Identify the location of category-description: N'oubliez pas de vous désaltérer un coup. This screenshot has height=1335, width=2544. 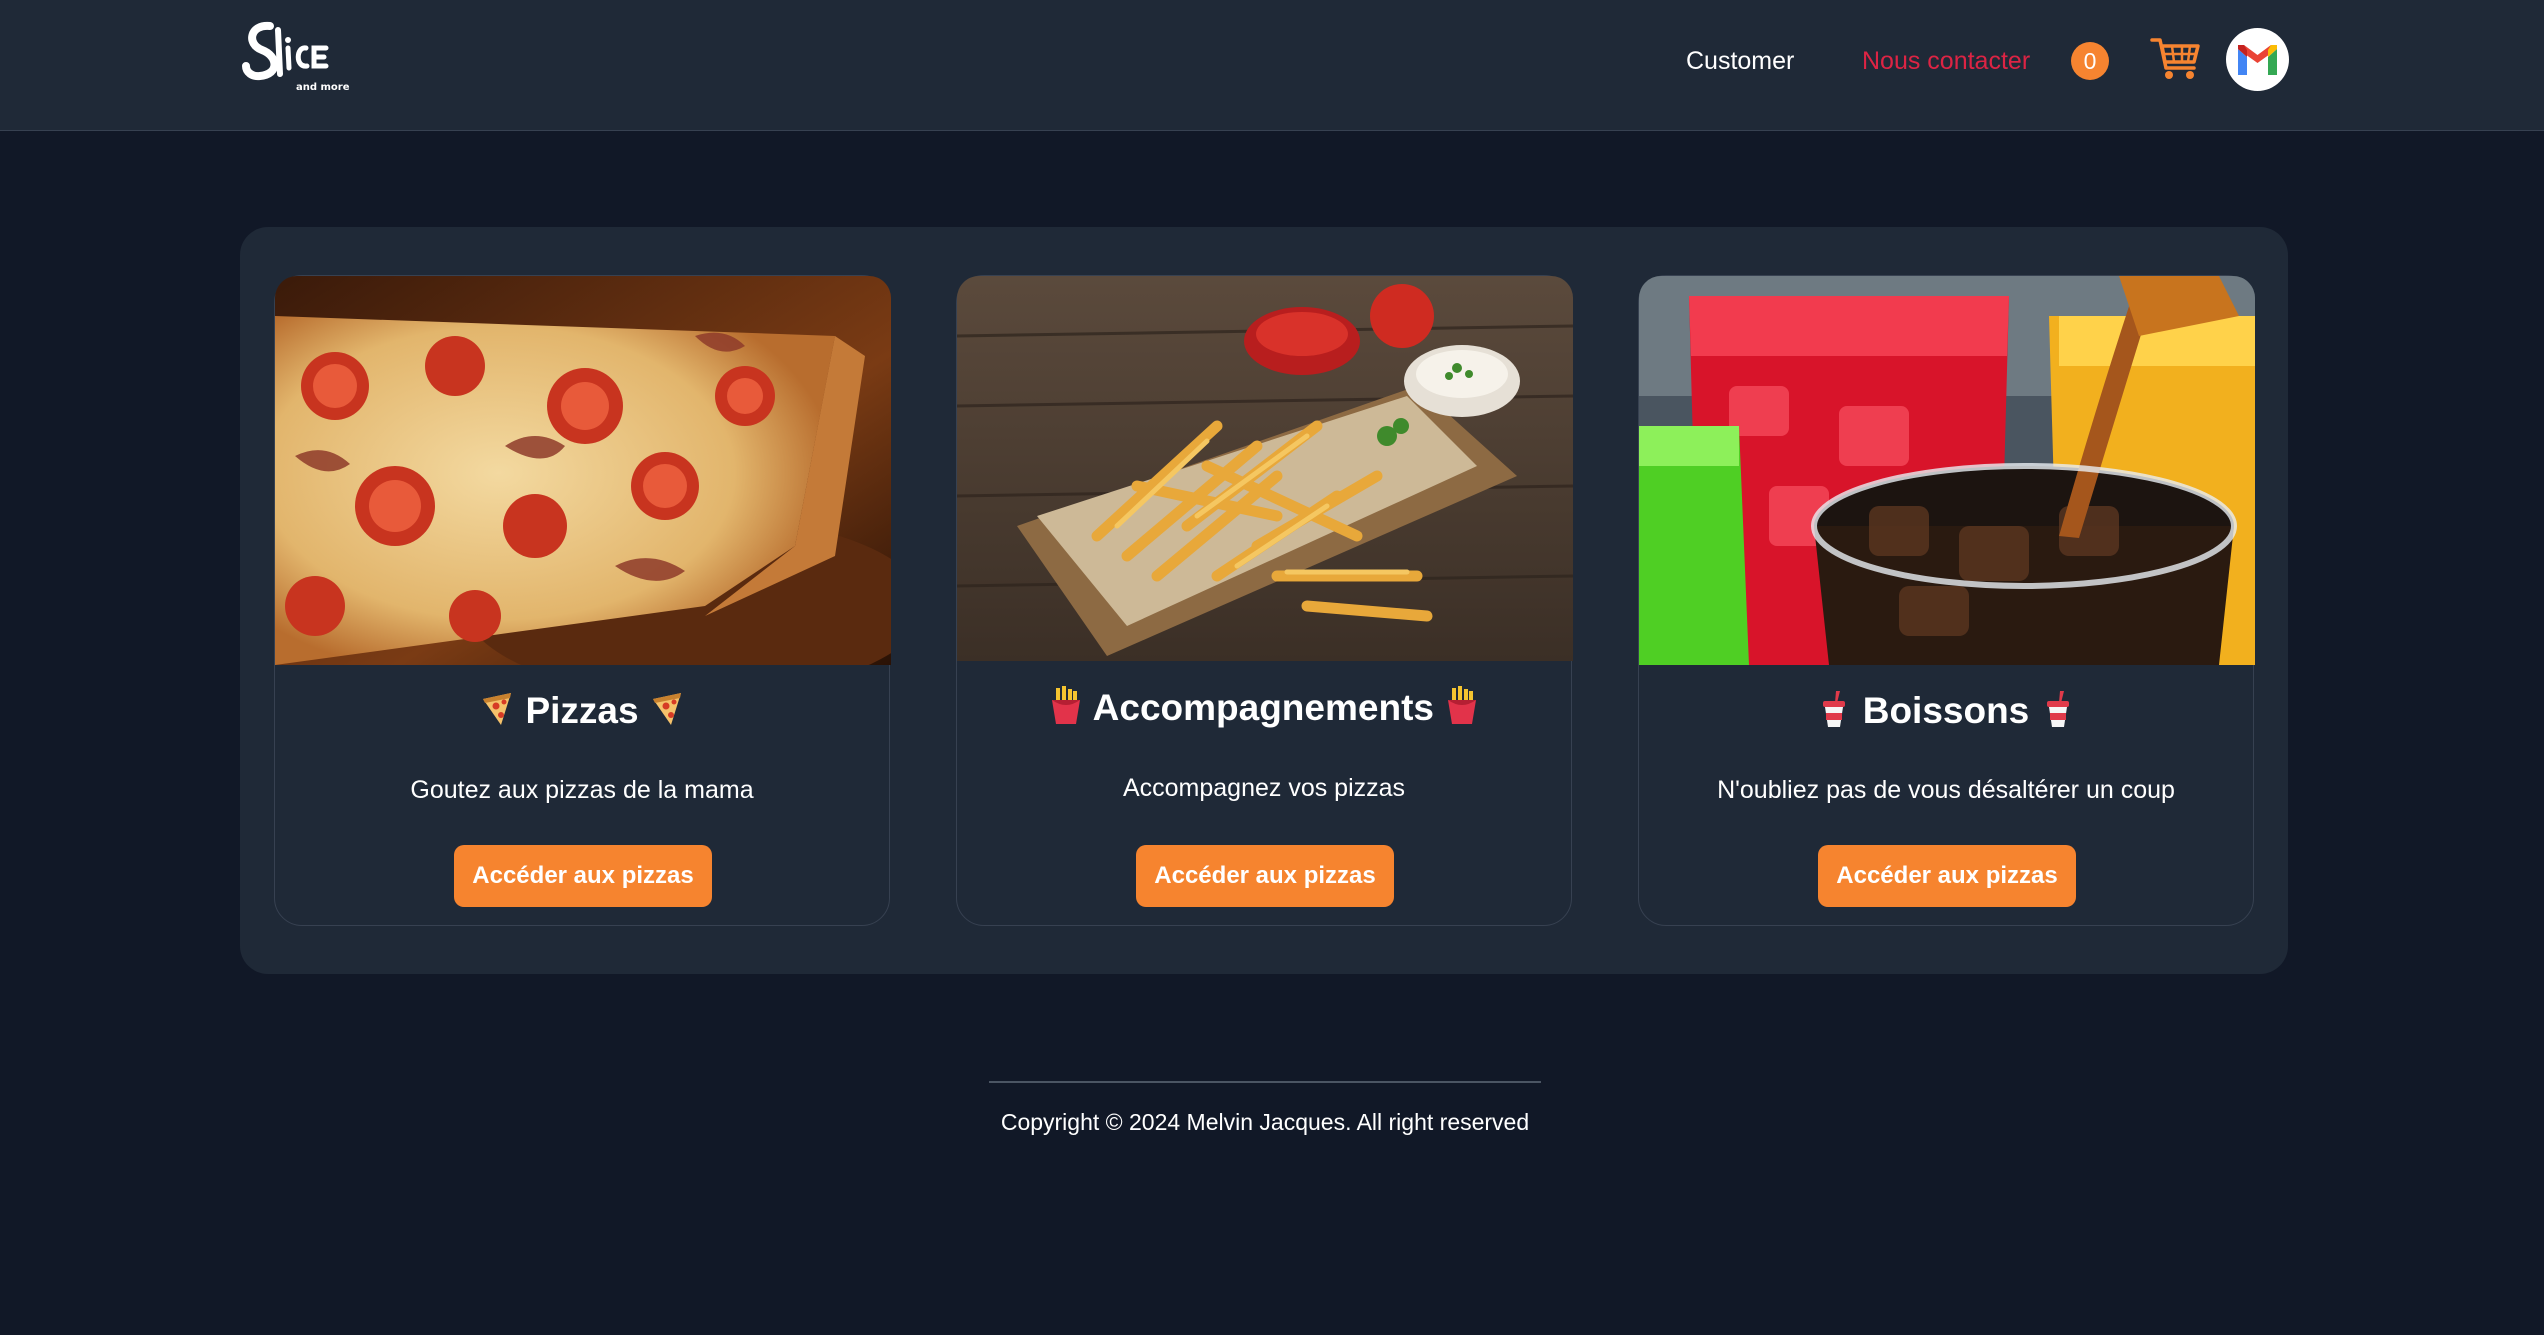
(1946, 790).